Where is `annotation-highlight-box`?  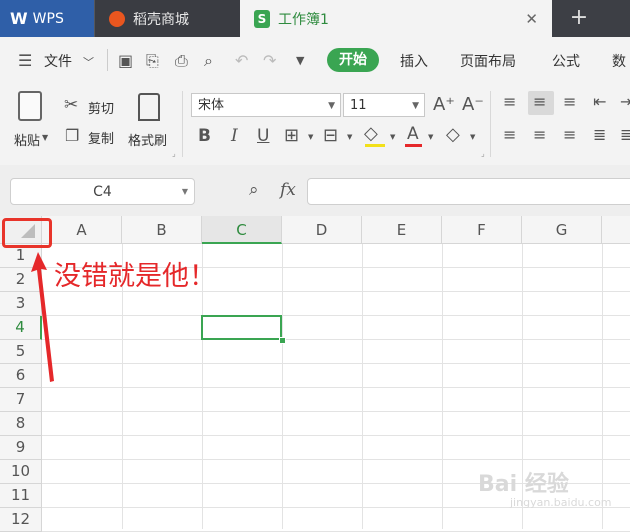 annotation-highlight-box is located at coordinates (27, 233).